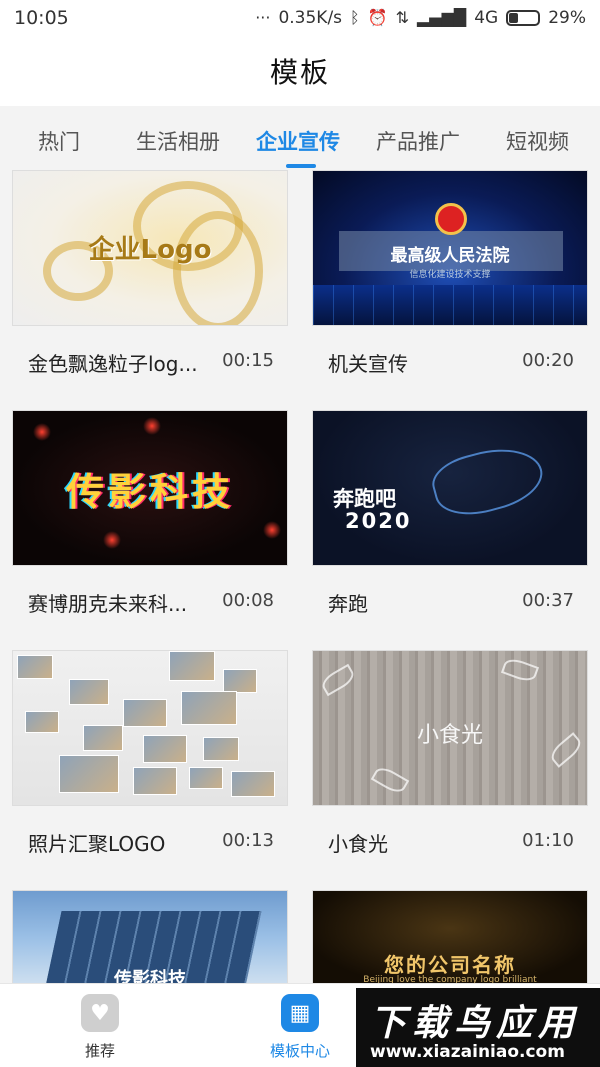 The height and width of the screenshot is (1067, 600). Describe the element at coordinates (149, 492) in the screenshot. I see `thumbnail-caption: 传影科技` at that location.